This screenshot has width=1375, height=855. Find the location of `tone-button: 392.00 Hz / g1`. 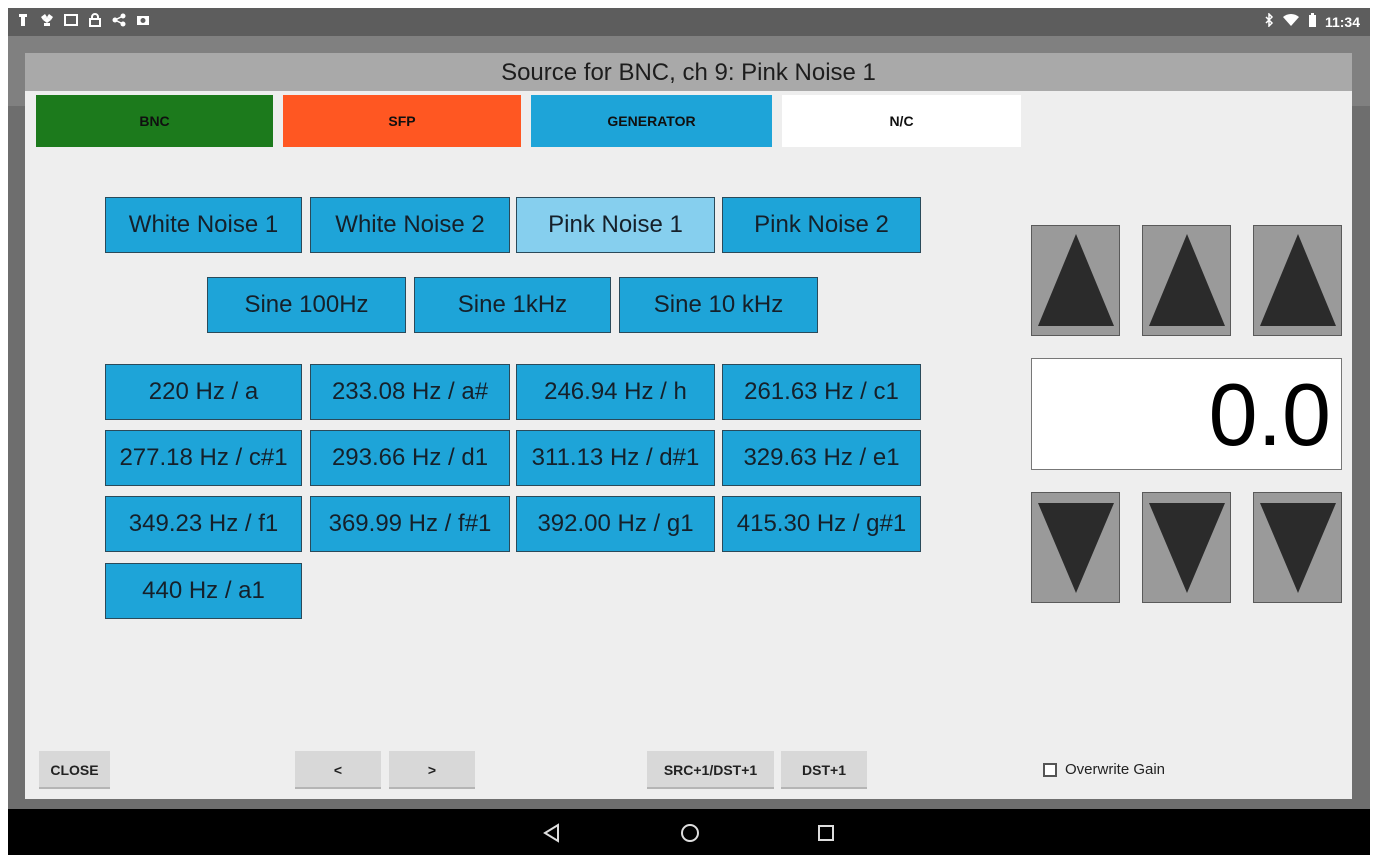

tone-button: 392.00 Hz / g1 is located at coordinates (615, 524).